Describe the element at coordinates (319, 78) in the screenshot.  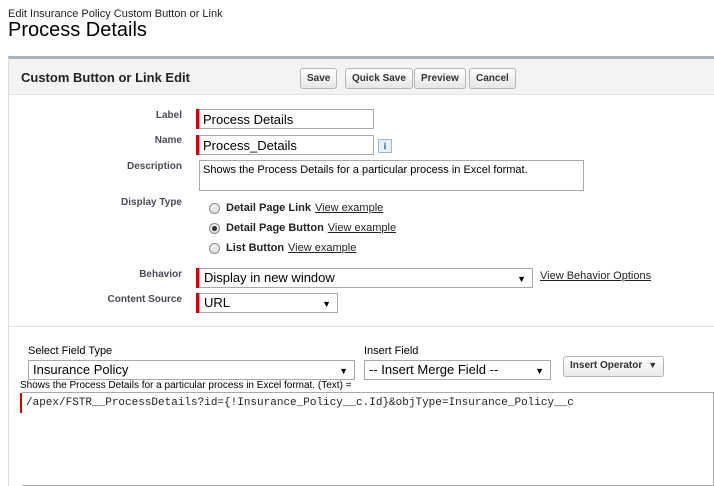
I see `save-button: Save` at that location.